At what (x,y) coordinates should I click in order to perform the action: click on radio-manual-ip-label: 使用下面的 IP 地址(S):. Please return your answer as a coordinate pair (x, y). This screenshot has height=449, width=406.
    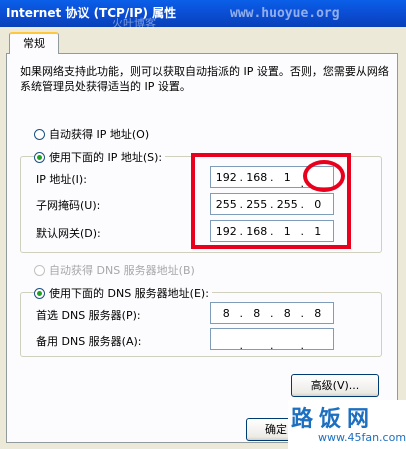
    Looking at the image, I should click on (106, 157).